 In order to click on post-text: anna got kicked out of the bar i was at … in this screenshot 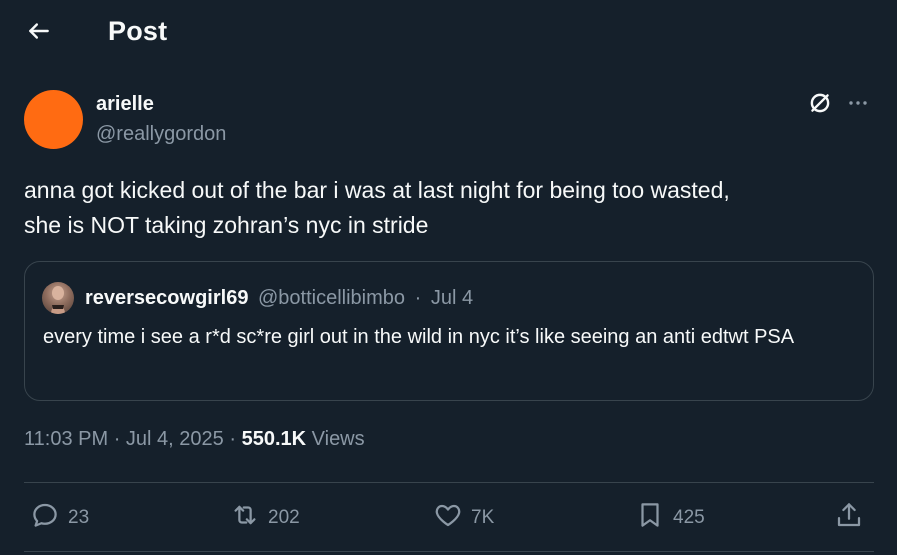, I will do `click(377, 207)`.